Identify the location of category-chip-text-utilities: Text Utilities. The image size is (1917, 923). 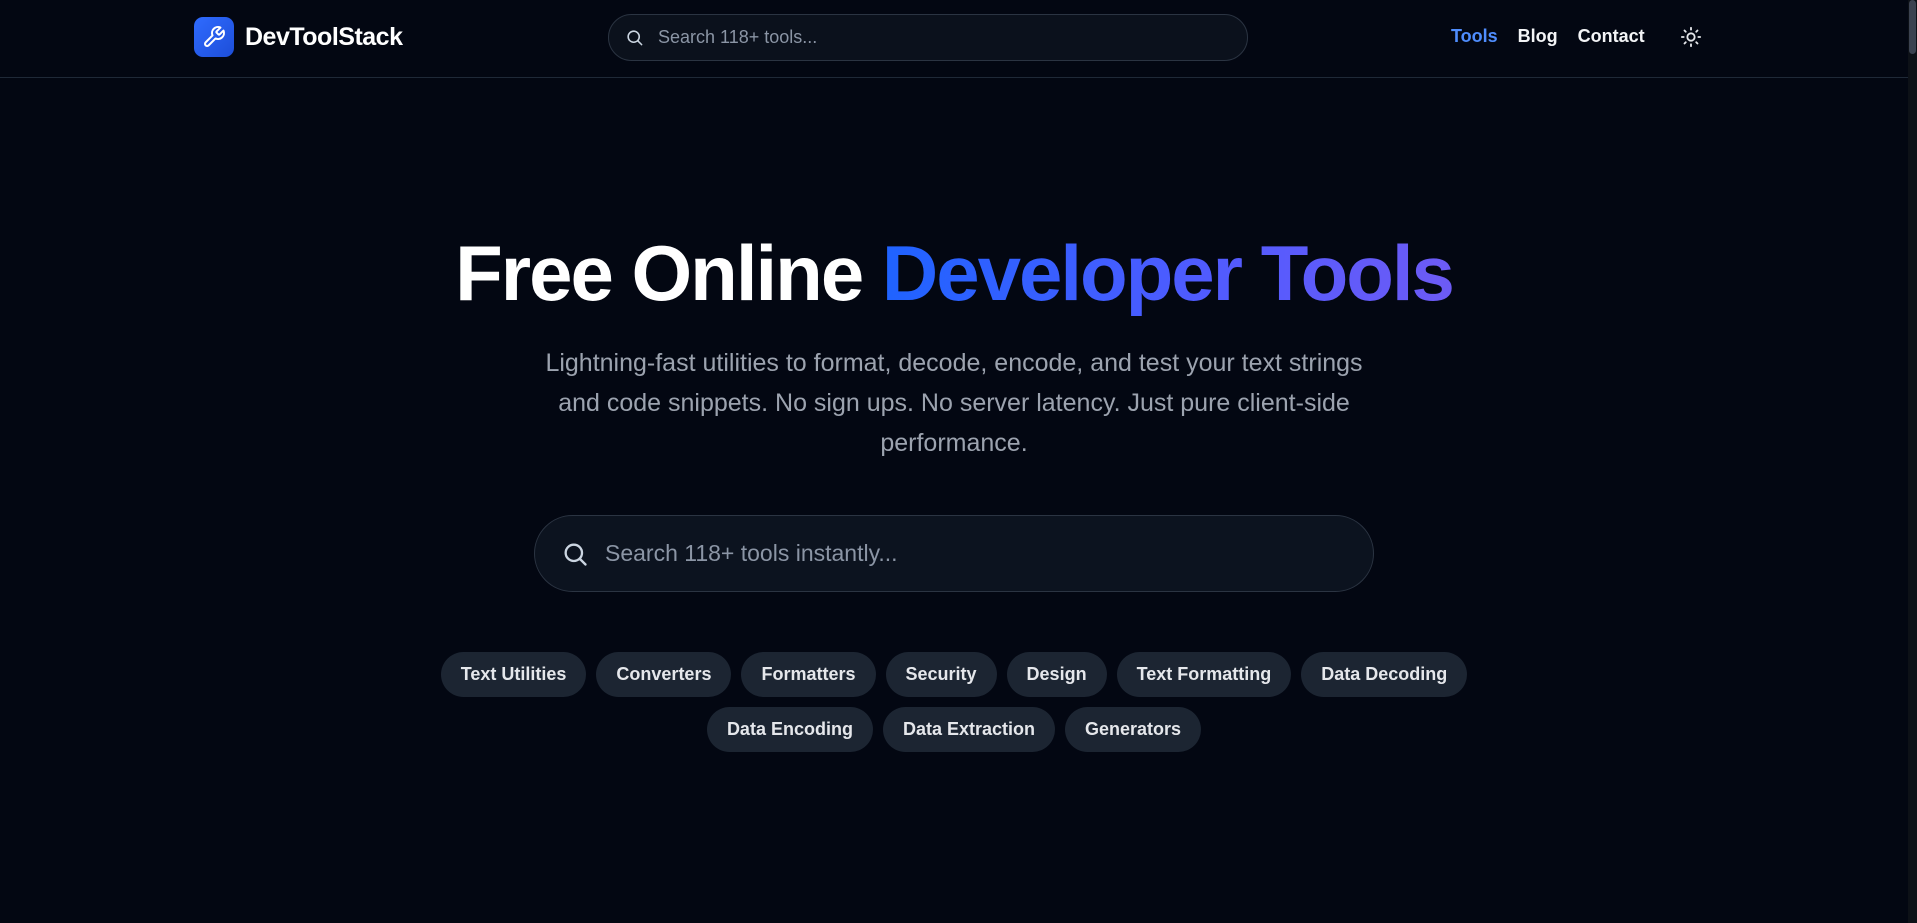
(513, 674).